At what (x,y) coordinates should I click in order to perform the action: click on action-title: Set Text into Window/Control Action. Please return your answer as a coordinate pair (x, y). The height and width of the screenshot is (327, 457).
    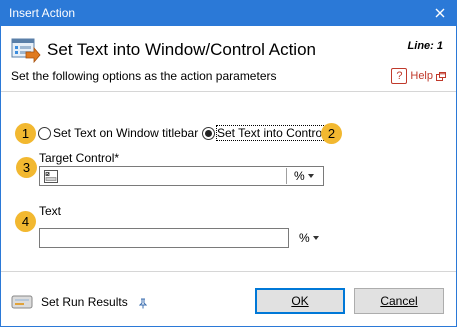
    Looking at the image, I should click on (181, 49).